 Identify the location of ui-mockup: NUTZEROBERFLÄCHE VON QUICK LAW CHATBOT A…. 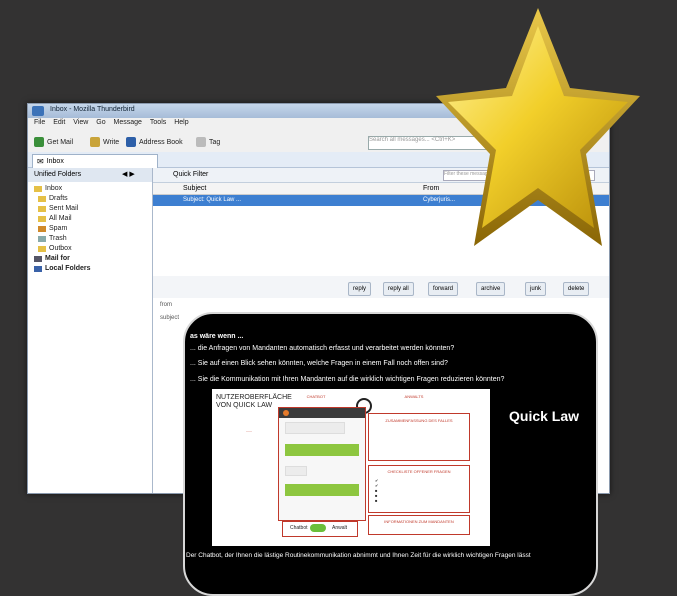
(351, 467).